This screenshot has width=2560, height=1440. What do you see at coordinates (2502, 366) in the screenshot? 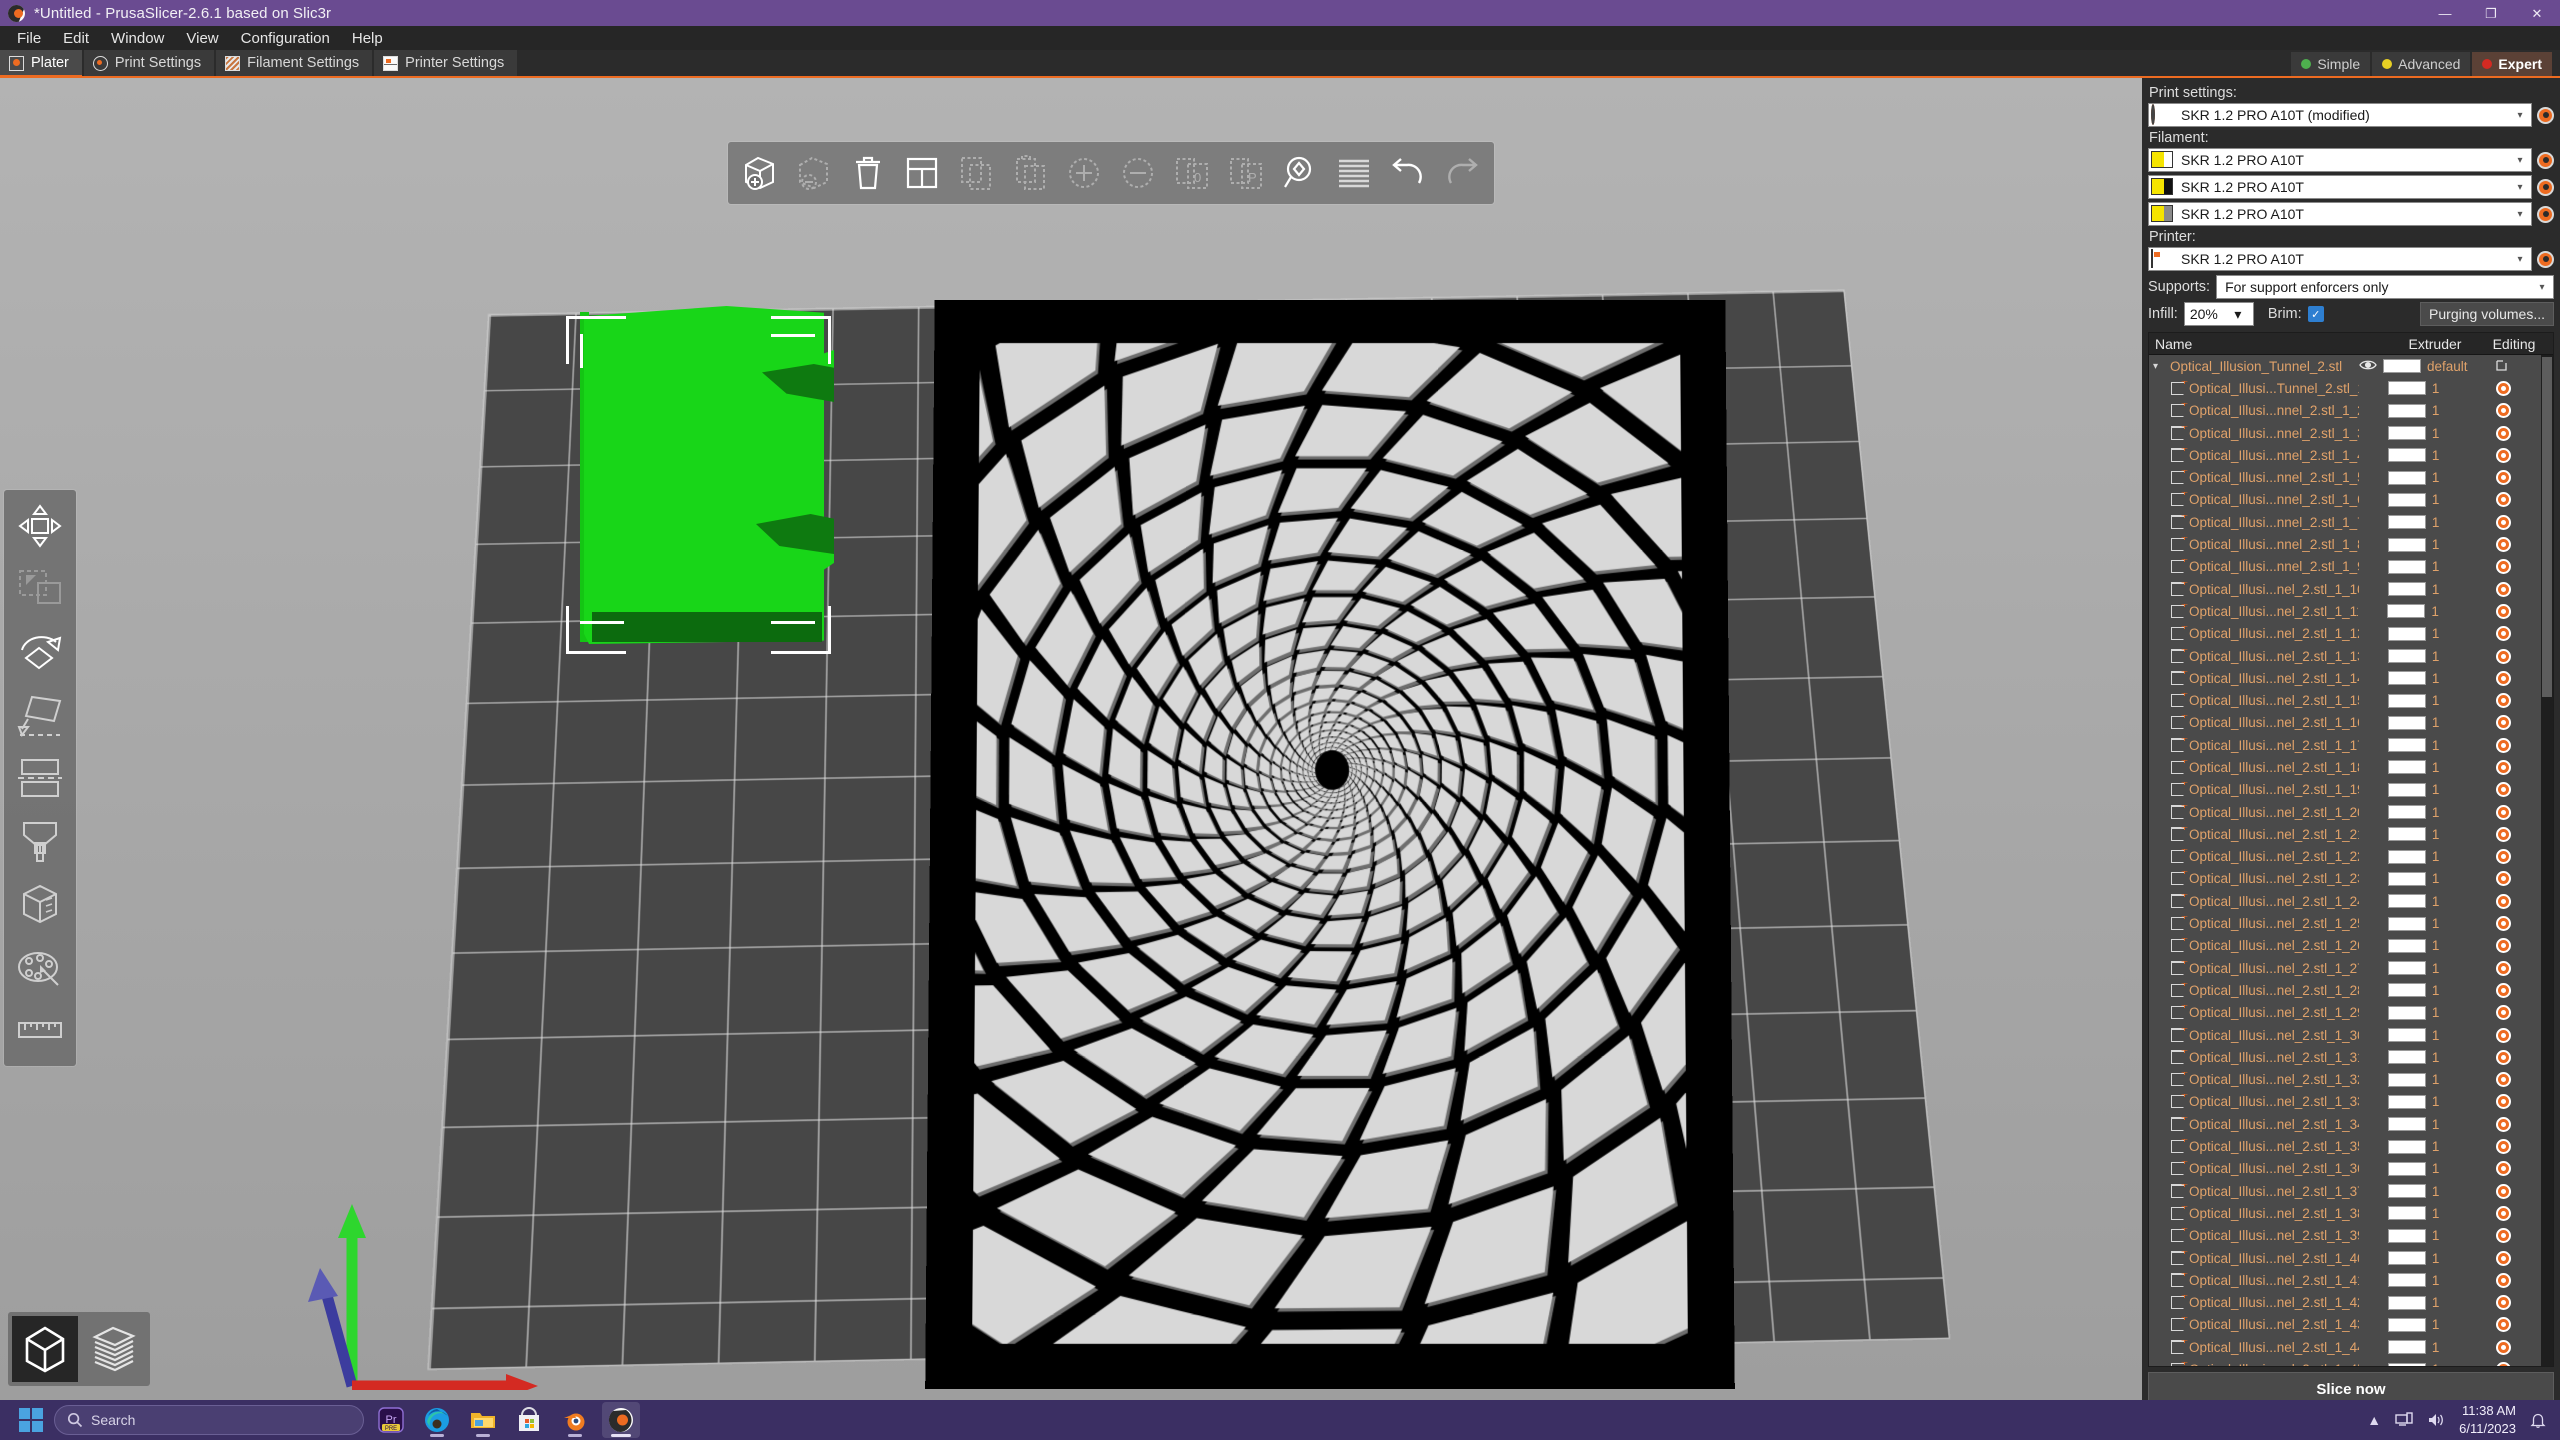
I see `object-settings-icon` at bounding box center [2502, 366].